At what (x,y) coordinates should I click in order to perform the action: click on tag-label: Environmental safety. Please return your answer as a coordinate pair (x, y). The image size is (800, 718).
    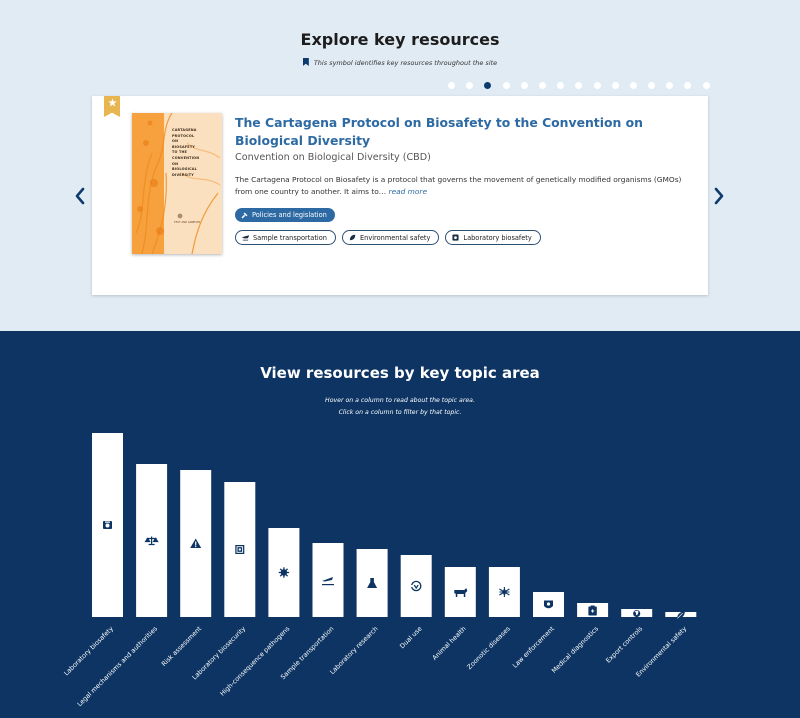
    Looking at the image, I should click on (395, 237).